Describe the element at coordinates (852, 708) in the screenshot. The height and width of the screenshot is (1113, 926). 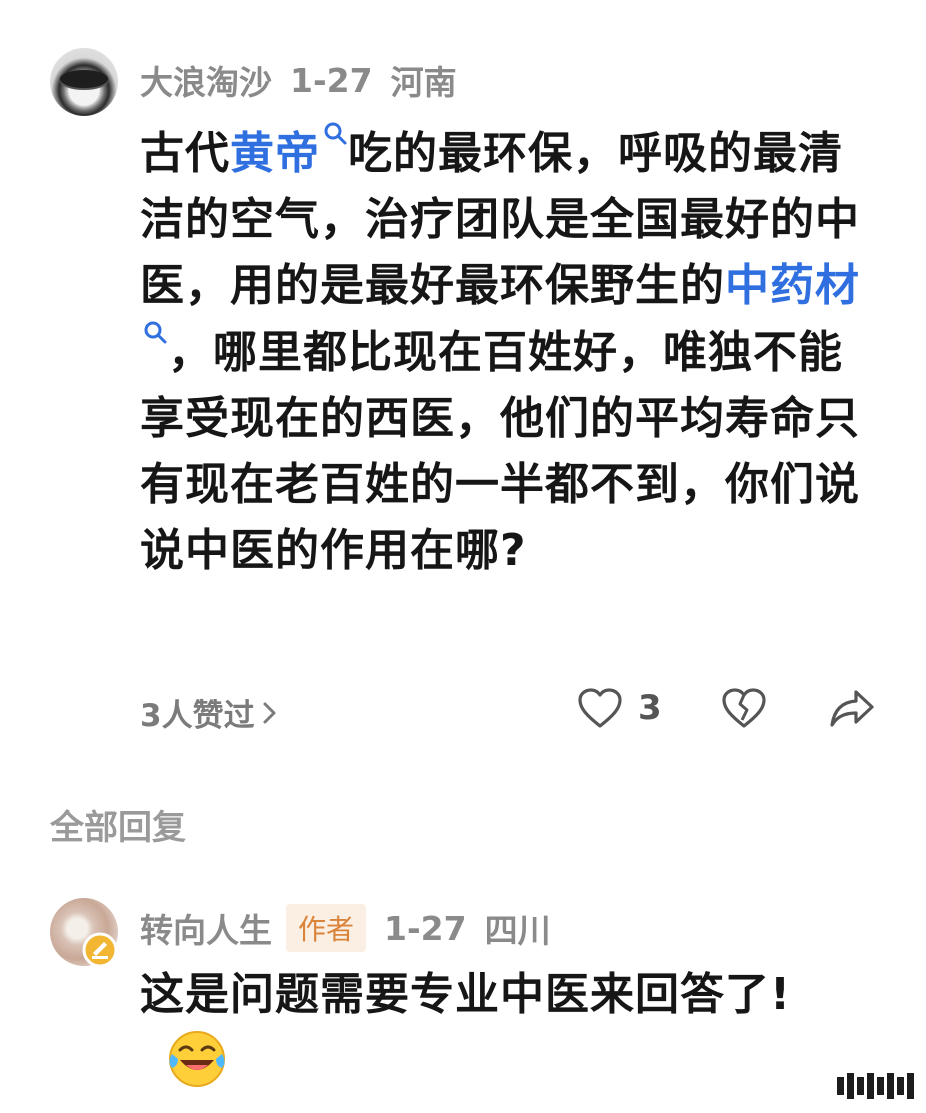
I see `share-icon` at that location.